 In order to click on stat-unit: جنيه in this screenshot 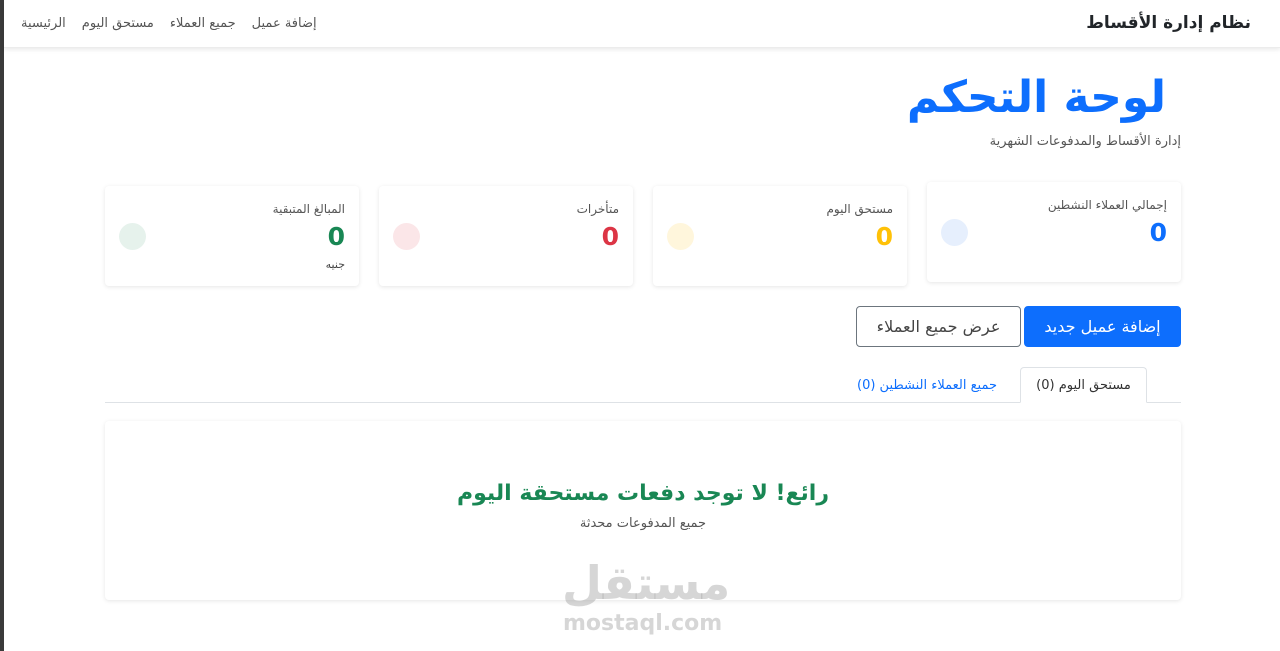, I will do `click(335, 264)`.